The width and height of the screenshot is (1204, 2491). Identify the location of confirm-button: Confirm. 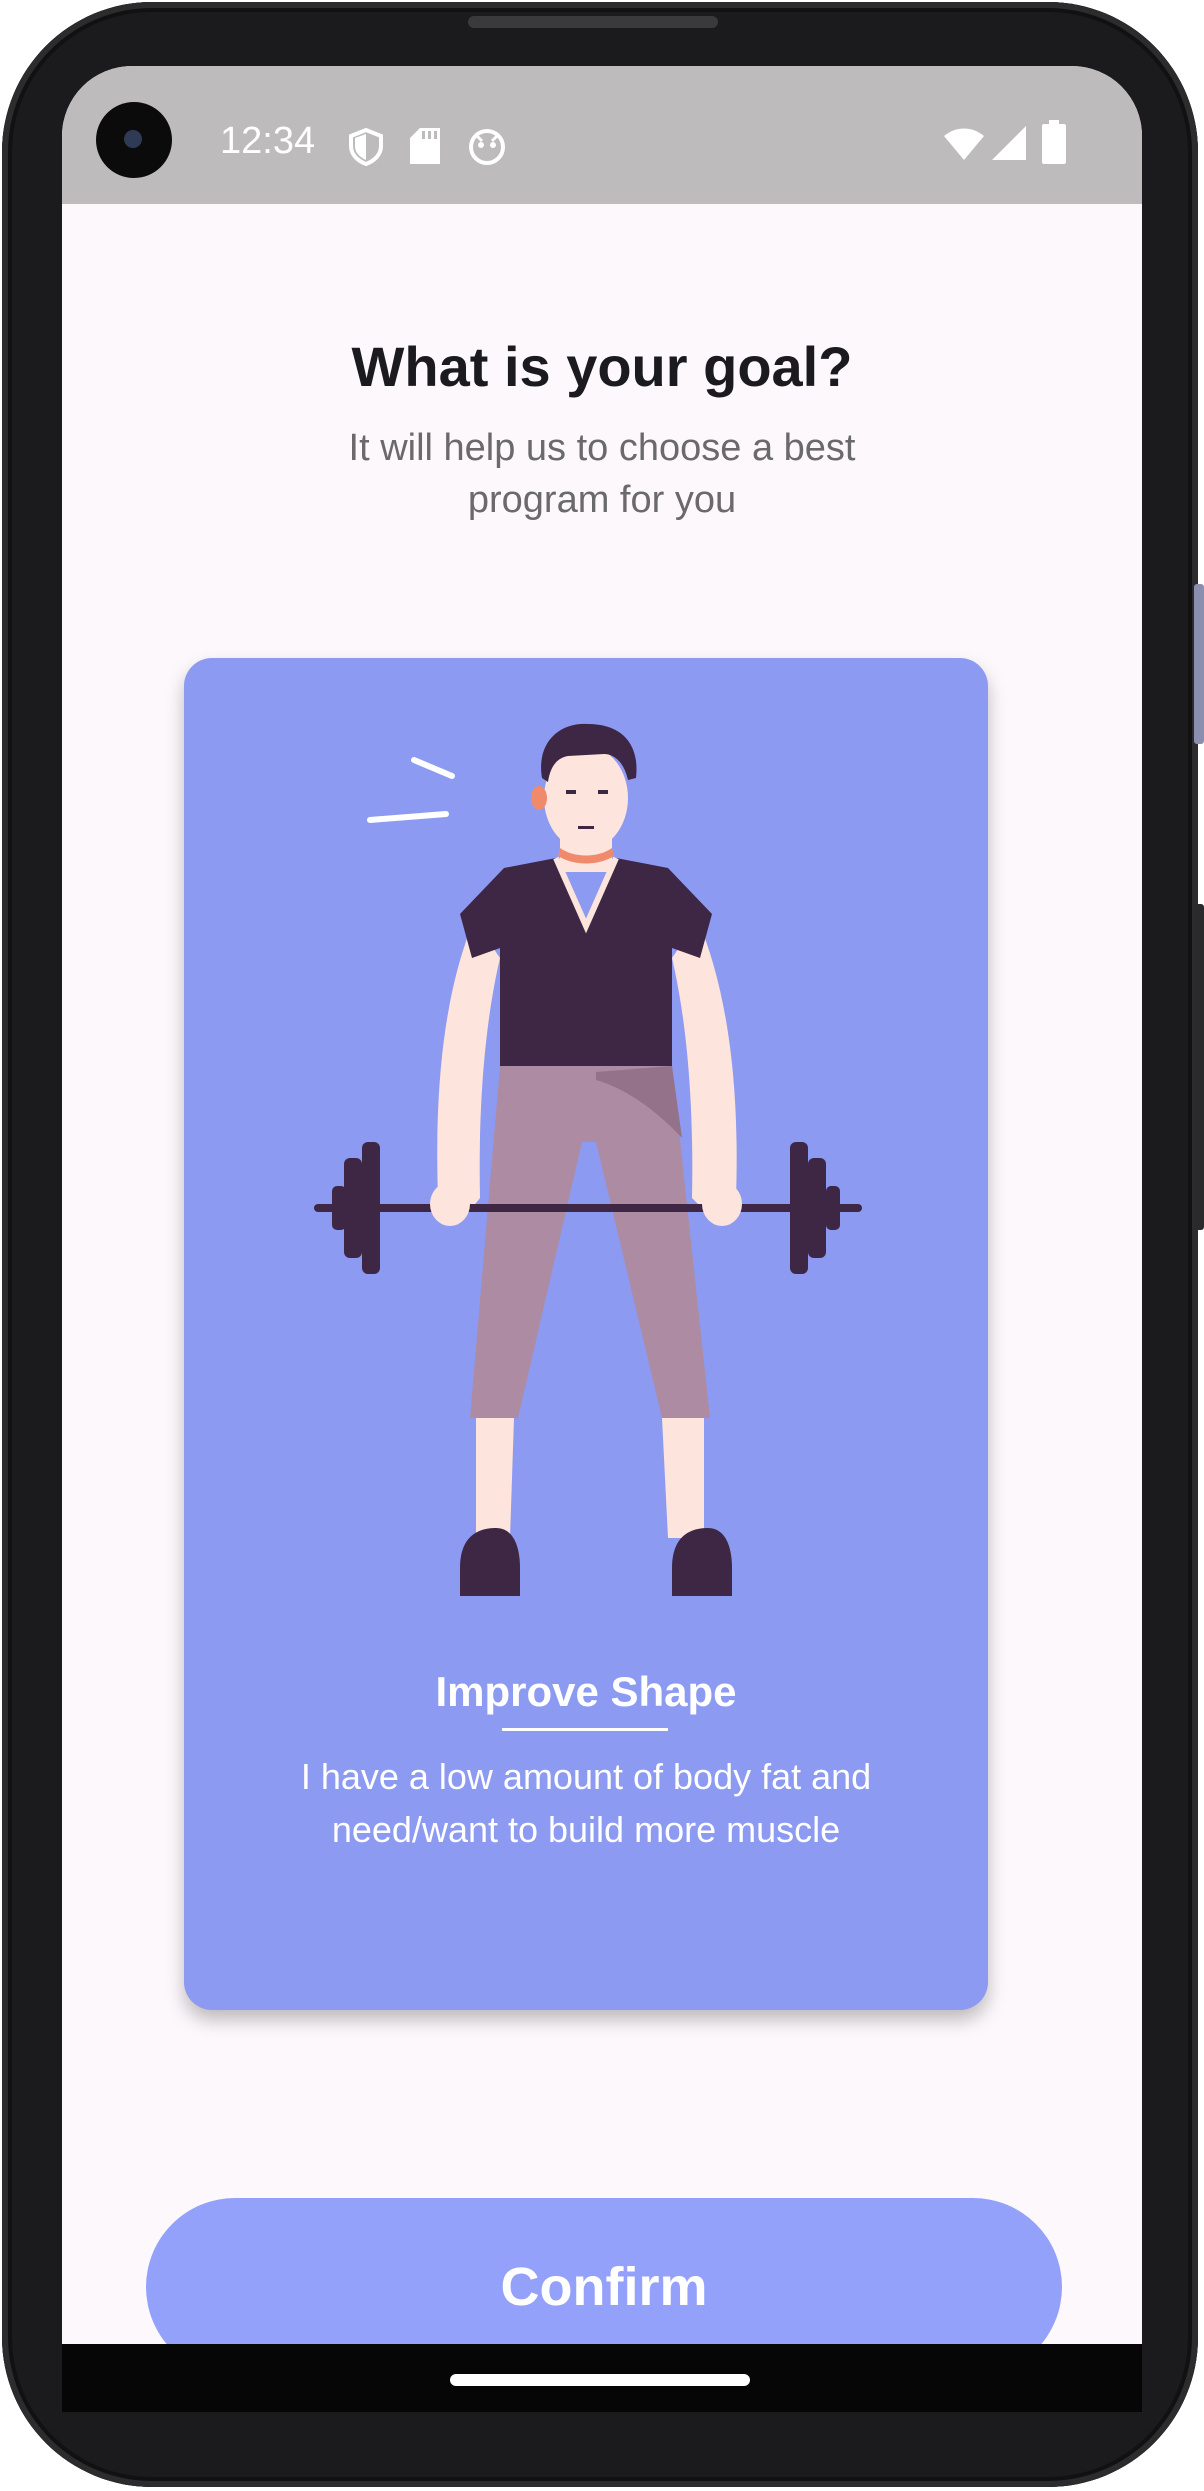
(604, 2271).